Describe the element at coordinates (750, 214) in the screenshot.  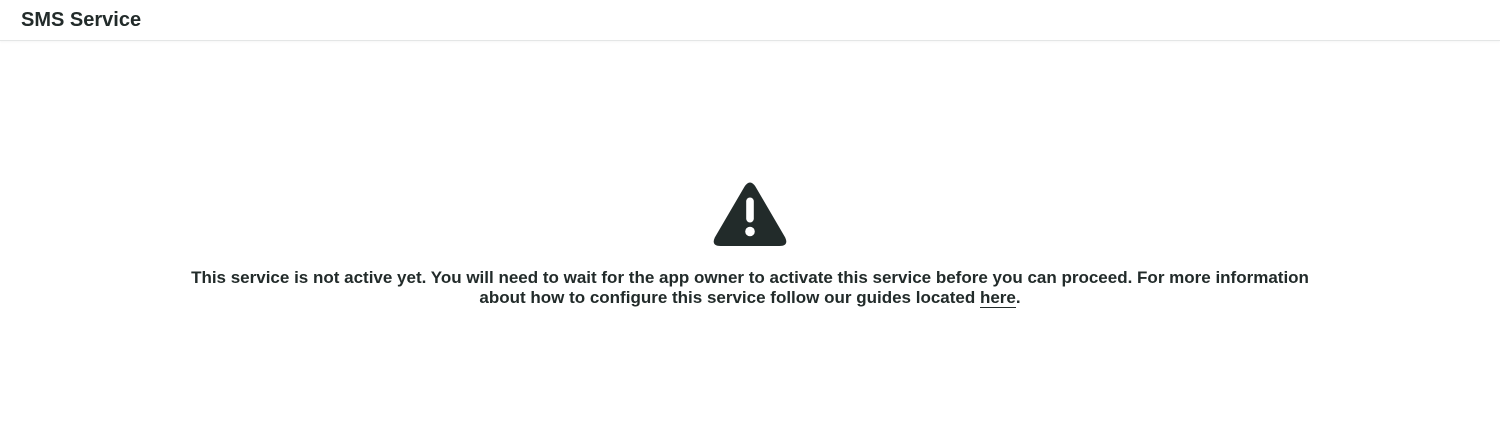
I see `warning-icon` at that location.